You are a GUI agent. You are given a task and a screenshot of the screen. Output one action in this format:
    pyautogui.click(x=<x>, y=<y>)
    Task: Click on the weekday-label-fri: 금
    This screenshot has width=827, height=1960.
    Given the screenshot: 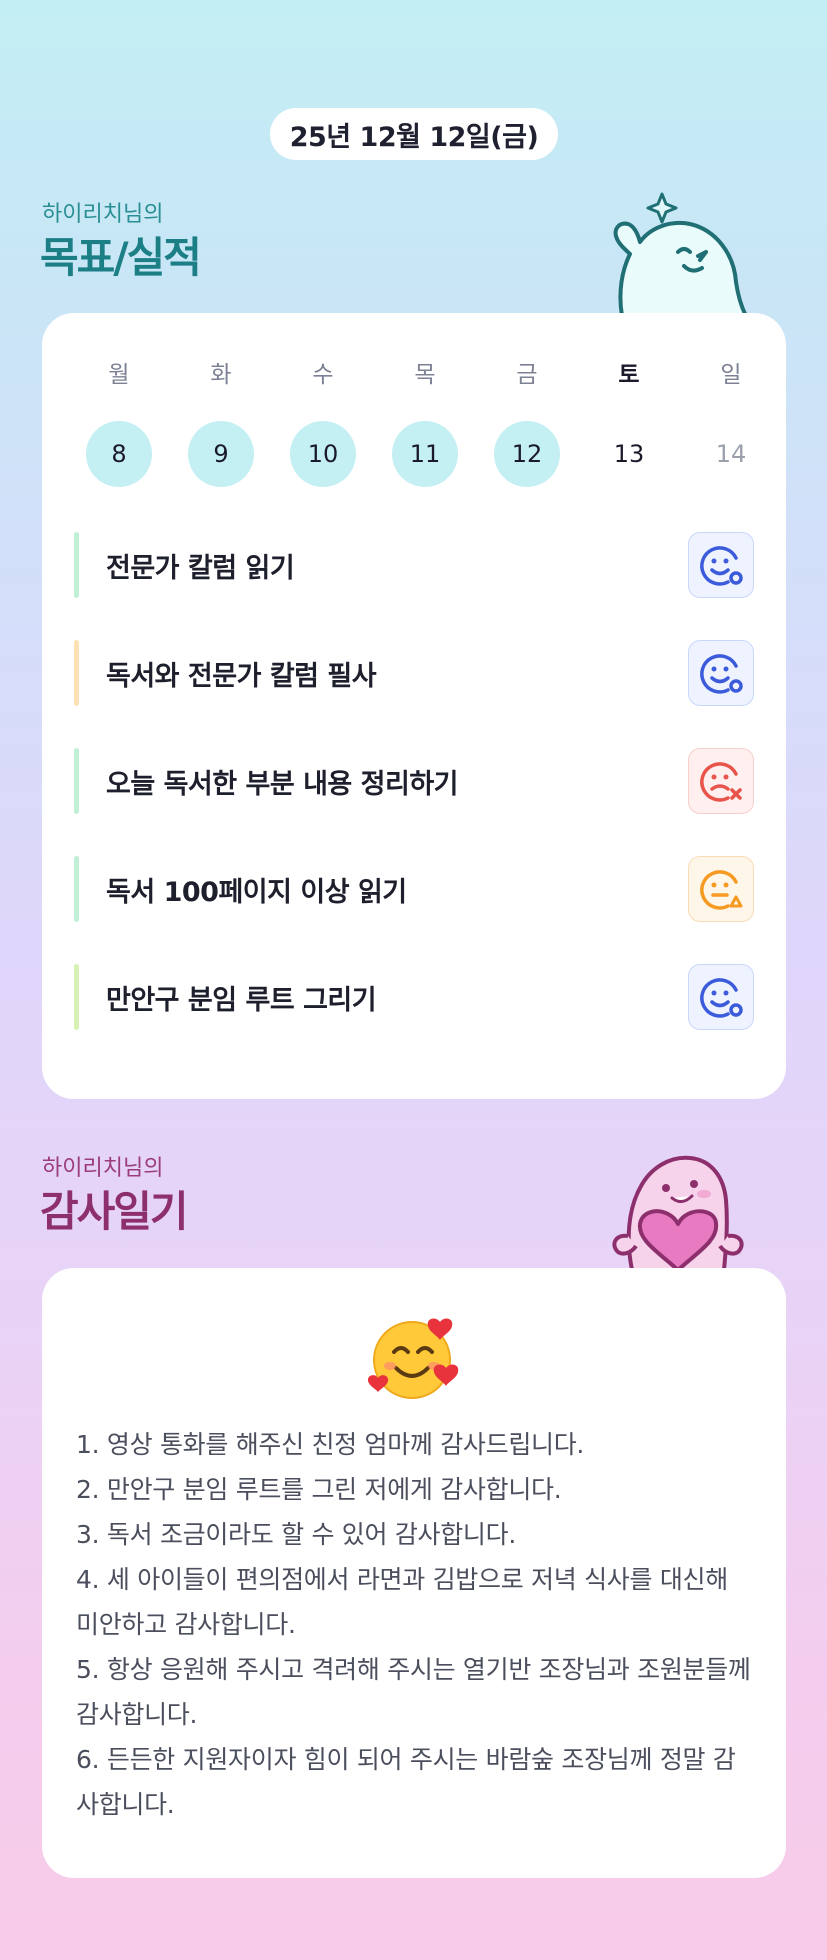 What is the action you would take?
    pyautogui.click(x=527, y=375)
    